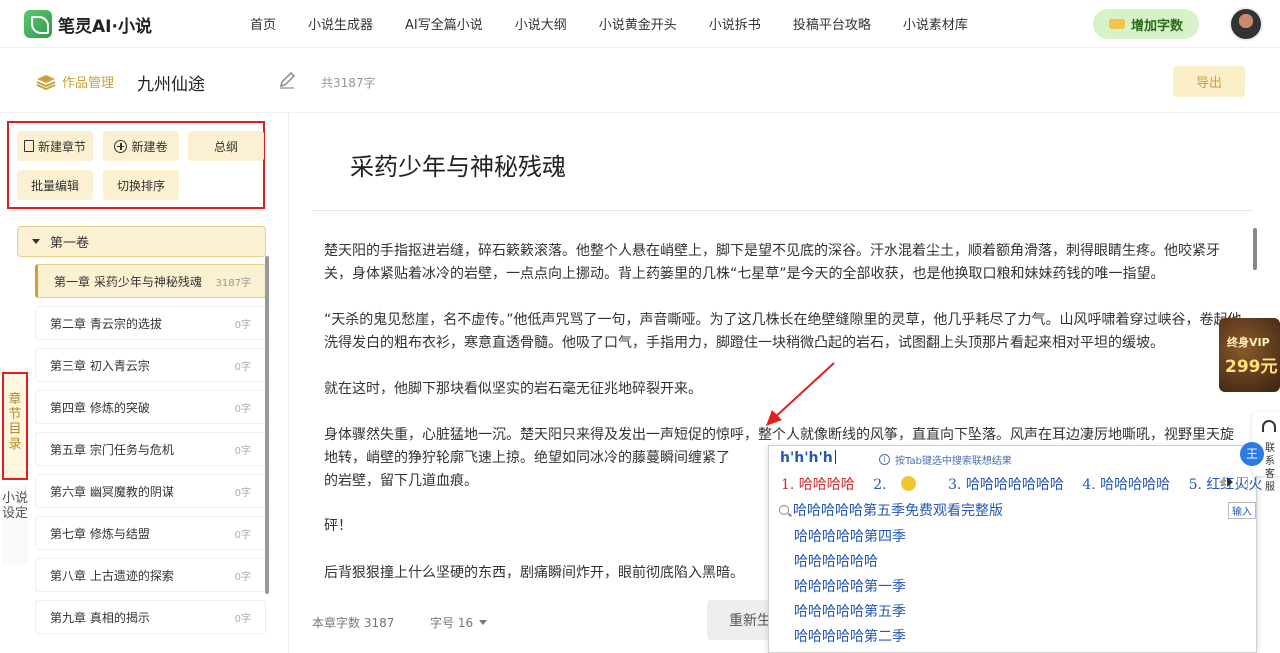 The image size is (1280, 653). I want to click on chapter-item: 第三章 初入青云宗 0字, so click(150, 365).